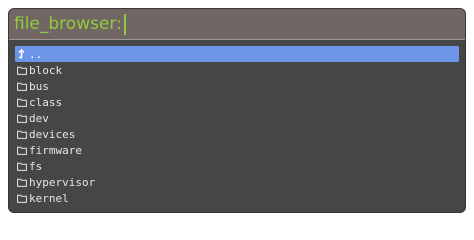 The height and width of the screenshot is (240, 474). I want to click on list-item-hypervisor: hypervisor, so click(237, 182).